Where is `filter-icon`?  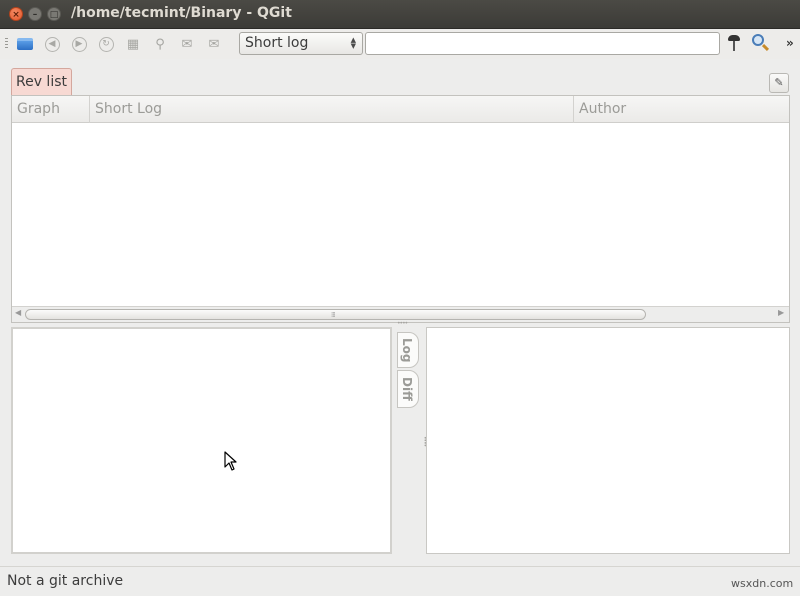 filter-icon is located at coordinates (734, 44).